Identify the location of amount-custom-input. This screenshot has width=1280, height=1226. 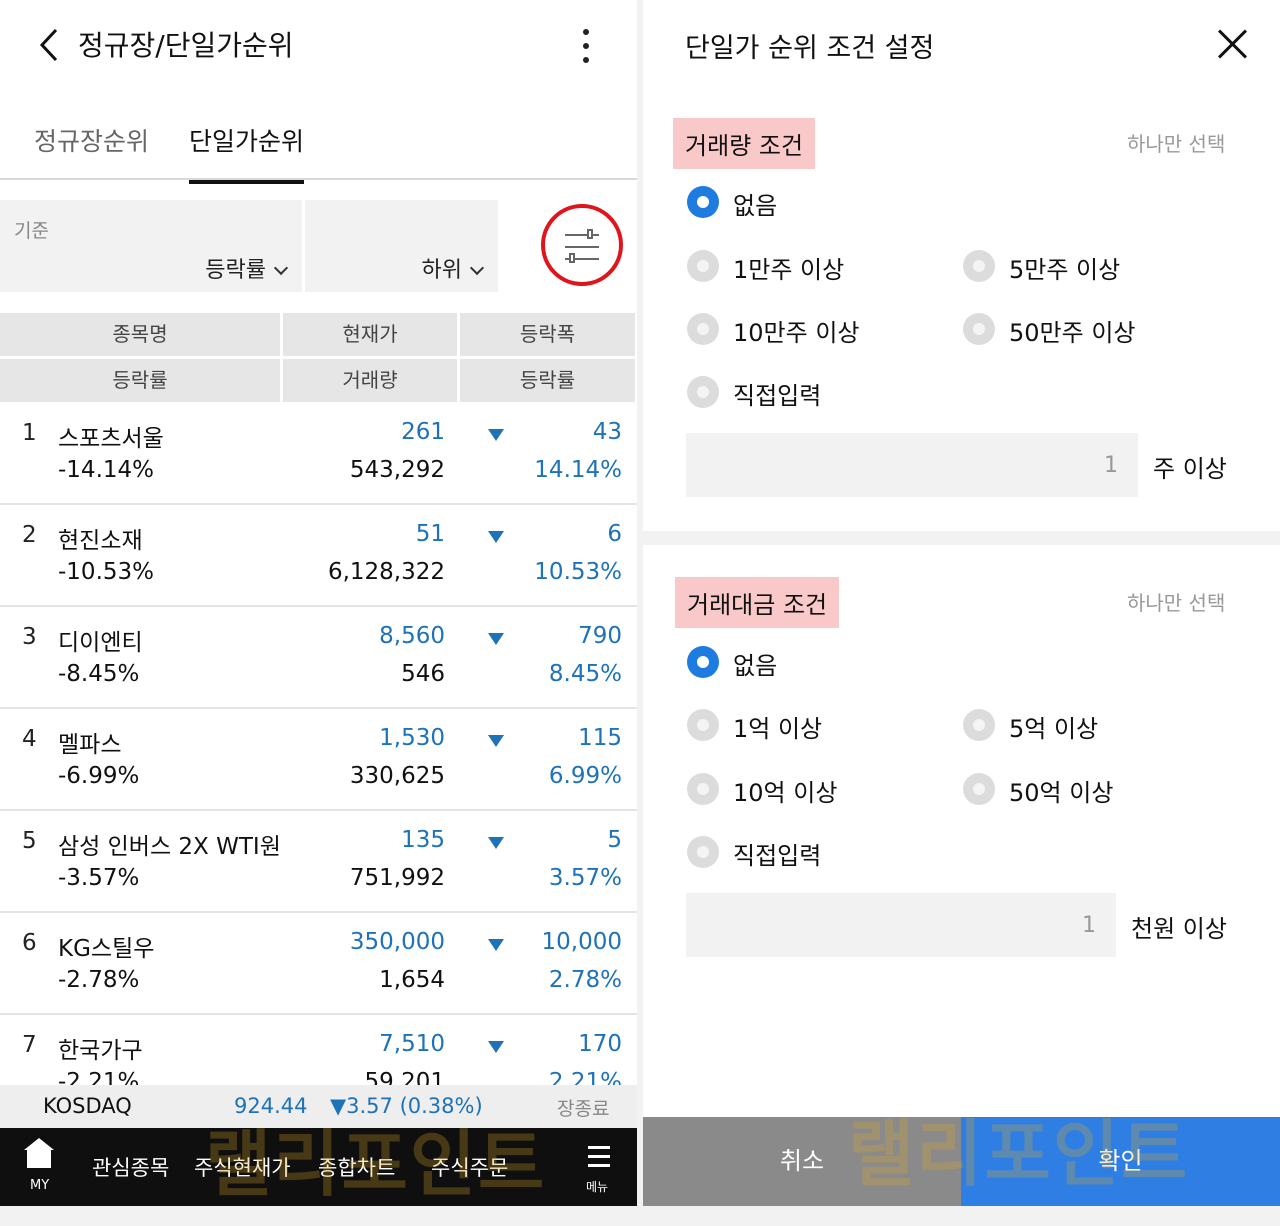
(901, 925).